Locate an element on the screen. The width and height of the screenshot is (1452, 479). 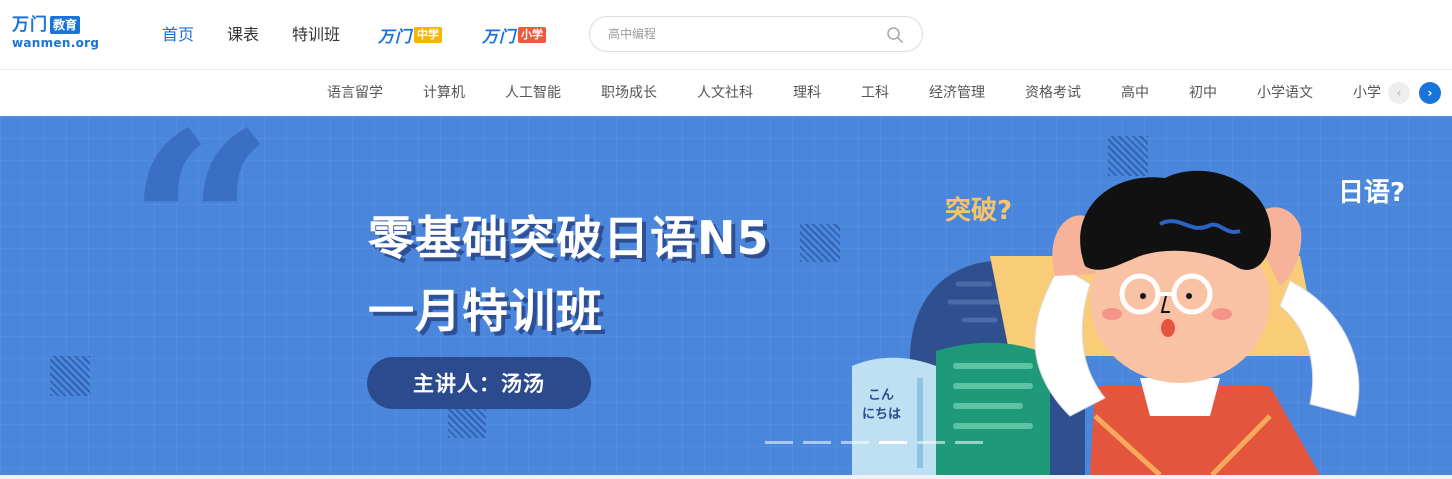
logo-edu-badge: 教育 is located at coordinates (65, 25).